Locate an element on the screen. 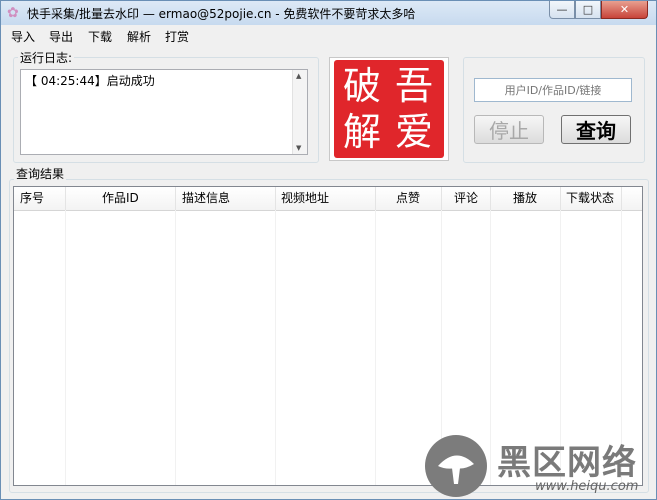 This screenshot has height=500, width=657. col-header-work-id: 作品ID is located at coordinates (121, 198).